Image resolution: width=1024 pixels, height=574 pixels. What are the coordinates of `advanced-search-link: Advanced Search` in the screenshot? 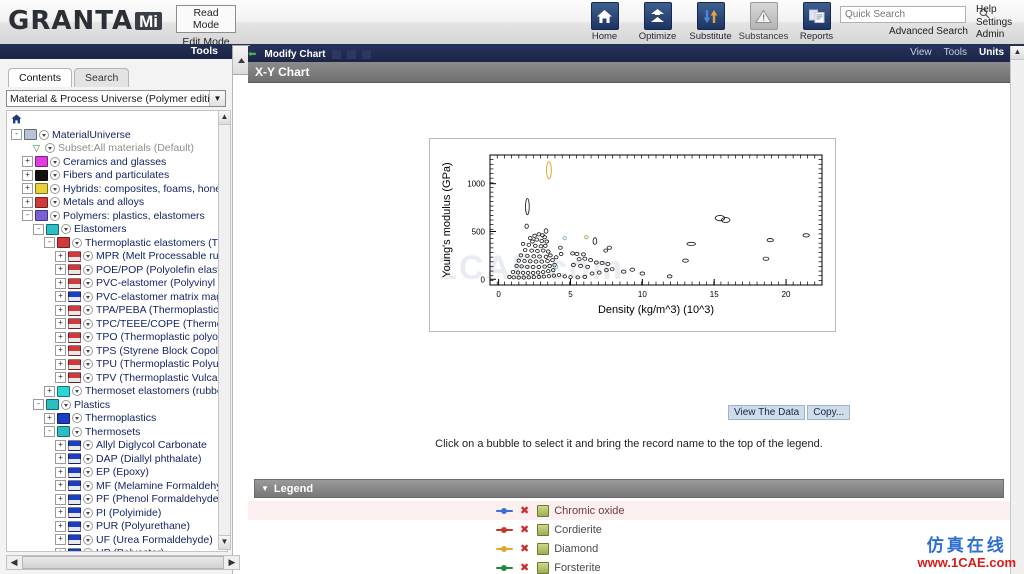 It's located at (904, 31).